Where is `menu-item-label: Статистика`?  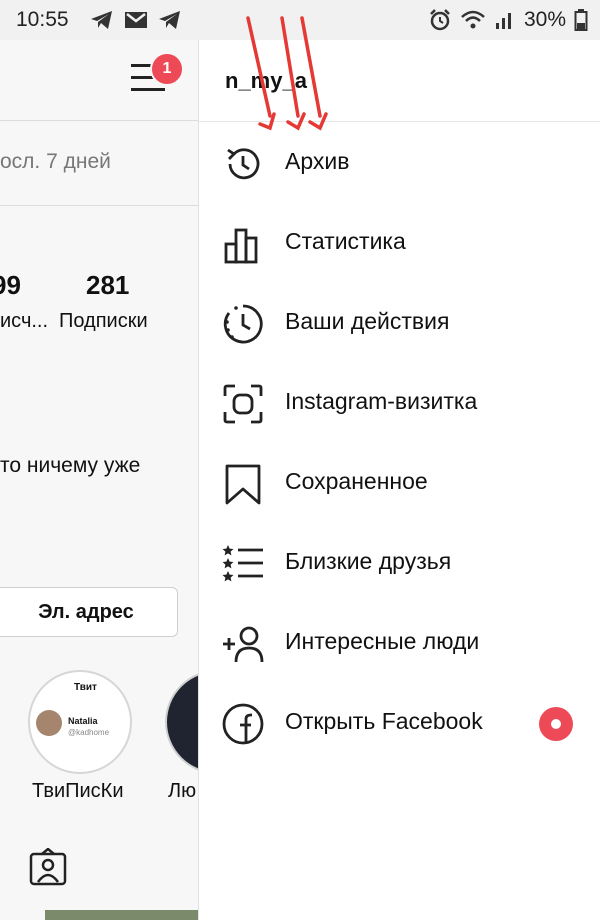
menu-item-label: Статистика is located at coordinates (345, 241).